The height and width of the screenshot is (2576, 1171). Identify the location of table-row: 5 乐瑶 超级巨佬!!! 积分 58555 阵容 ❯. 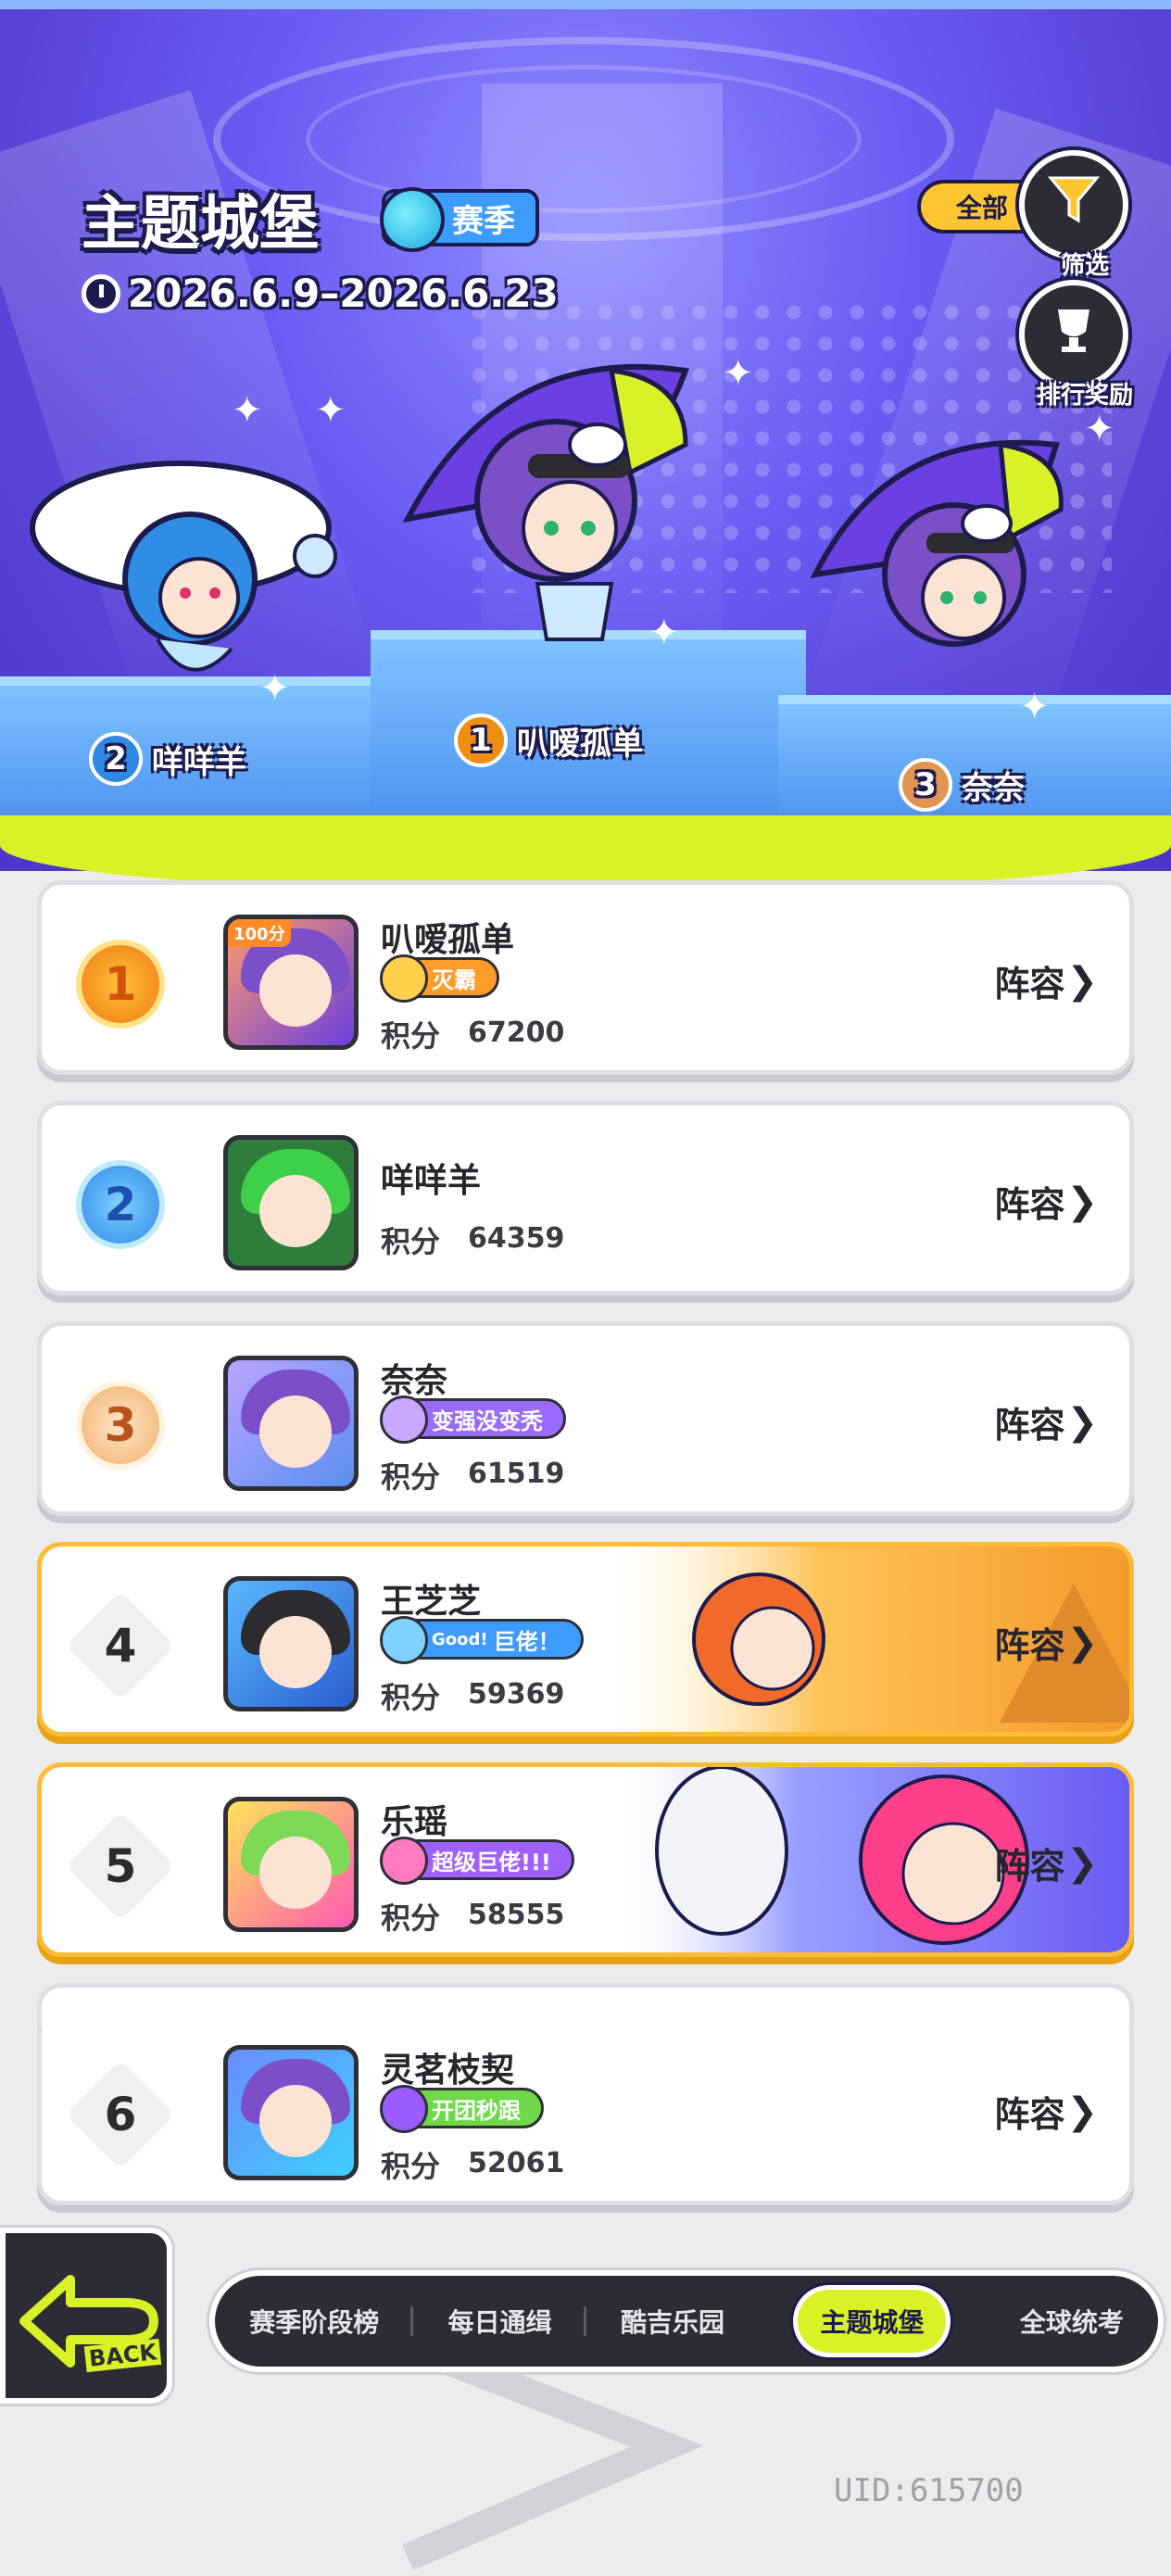
(585, 1859).